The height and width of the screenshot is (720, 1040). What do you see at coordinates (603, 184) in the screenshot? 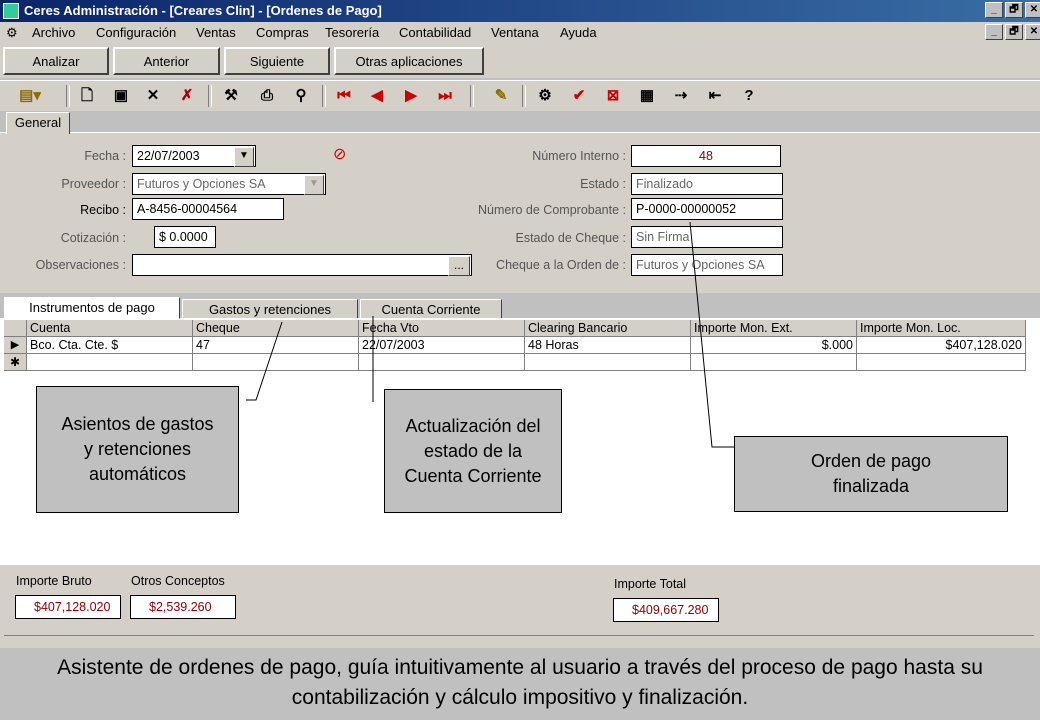
I see `estado-label: Estado :` at bounding box center [603, 184].